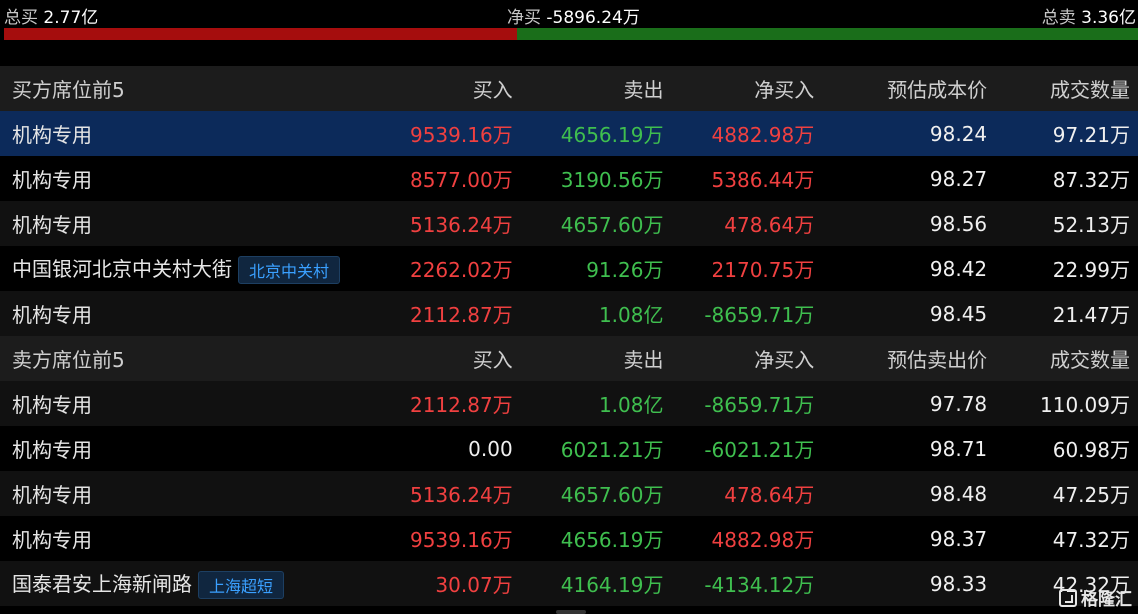 The height and width of the screenshot is (614, 1138). I want to click on ratio-buy-segment, so click(260, 34).